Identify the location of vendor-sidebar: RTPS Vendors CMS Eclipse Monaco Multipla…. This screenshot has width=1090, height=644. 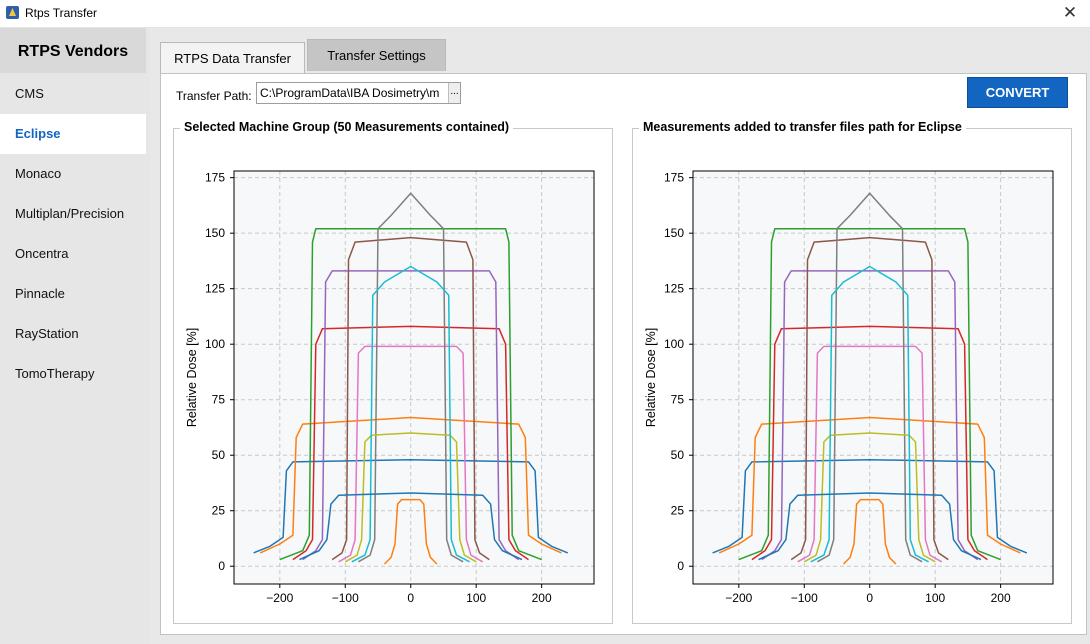
(75, 336).